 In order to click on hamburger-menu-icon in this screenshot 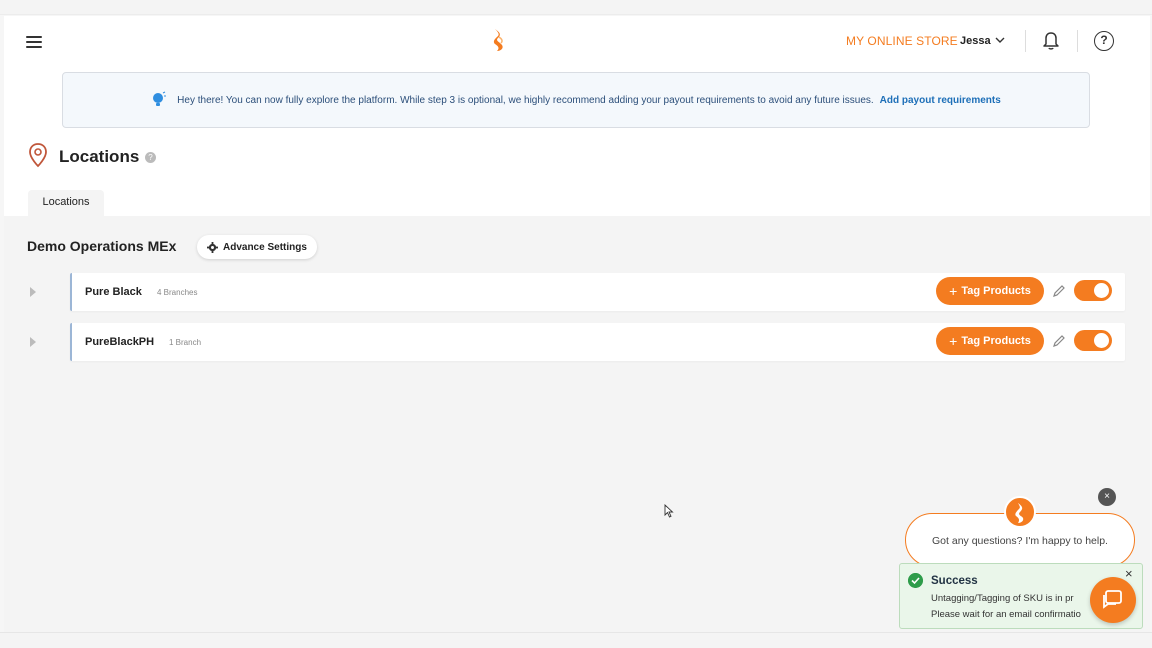, I will do `click(34, 42)`.